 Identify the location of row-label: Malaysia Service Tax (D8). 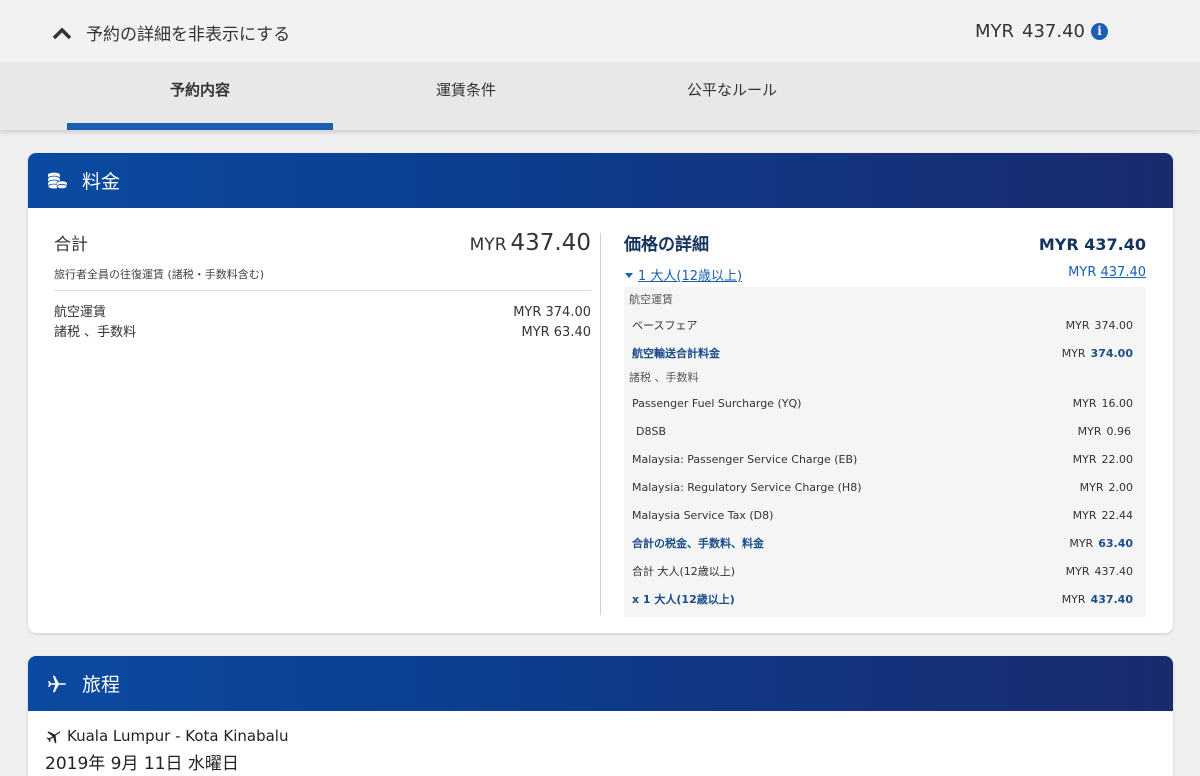
(703, 515).